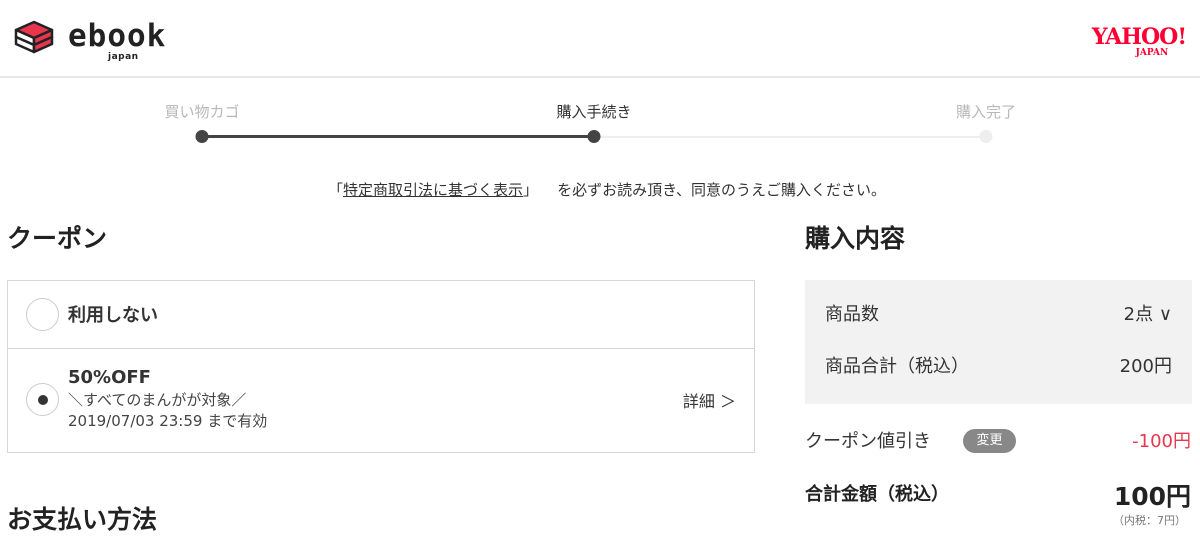 Image resolution: width=1200 pixels, height=536 pixels. Describe the element at coordinates (530, 190) in the screenshot. I see `notice-bracket-close: 」` at that location.